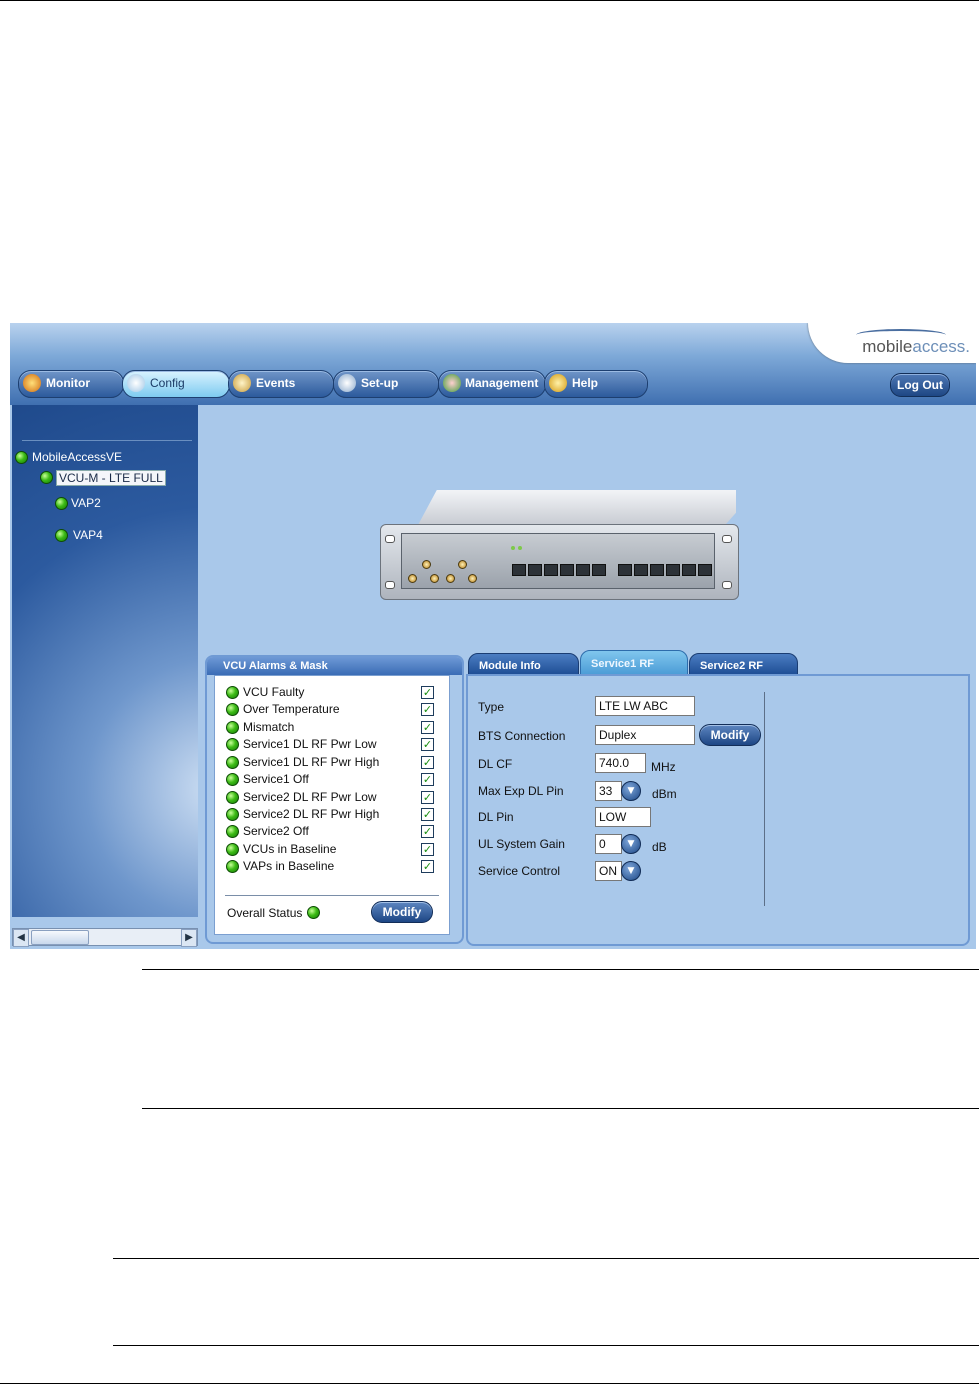  I want to click on overall-status-label: Overall Status, so click(265, 913).